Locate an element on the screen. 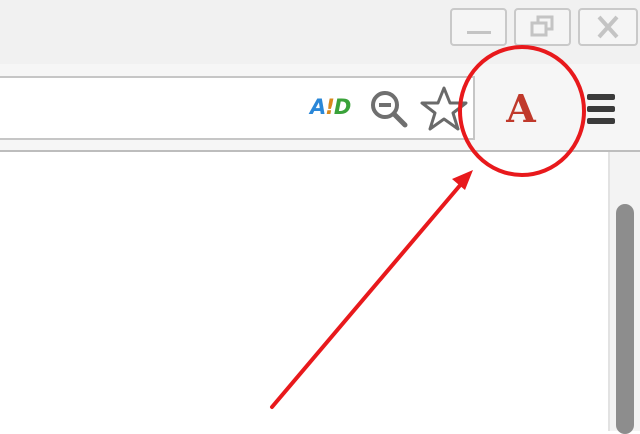 The image size is (640, 434). aid-badge-i: ! is located at coordinates (330, 107).